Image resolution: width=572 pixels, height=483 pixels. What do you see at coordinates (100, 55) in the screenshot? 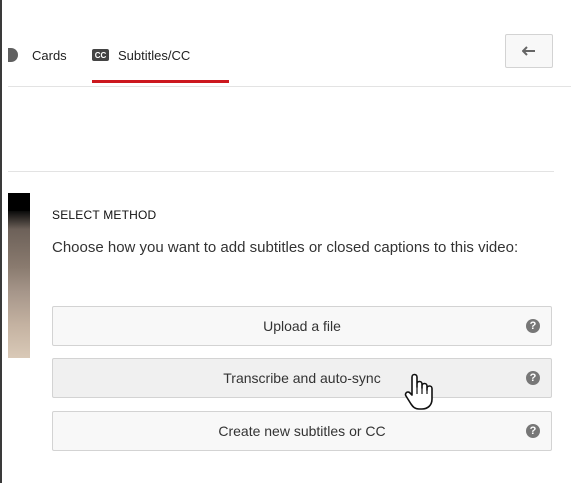
I see `cc-icon: CC` at bounding box center [100, 55].